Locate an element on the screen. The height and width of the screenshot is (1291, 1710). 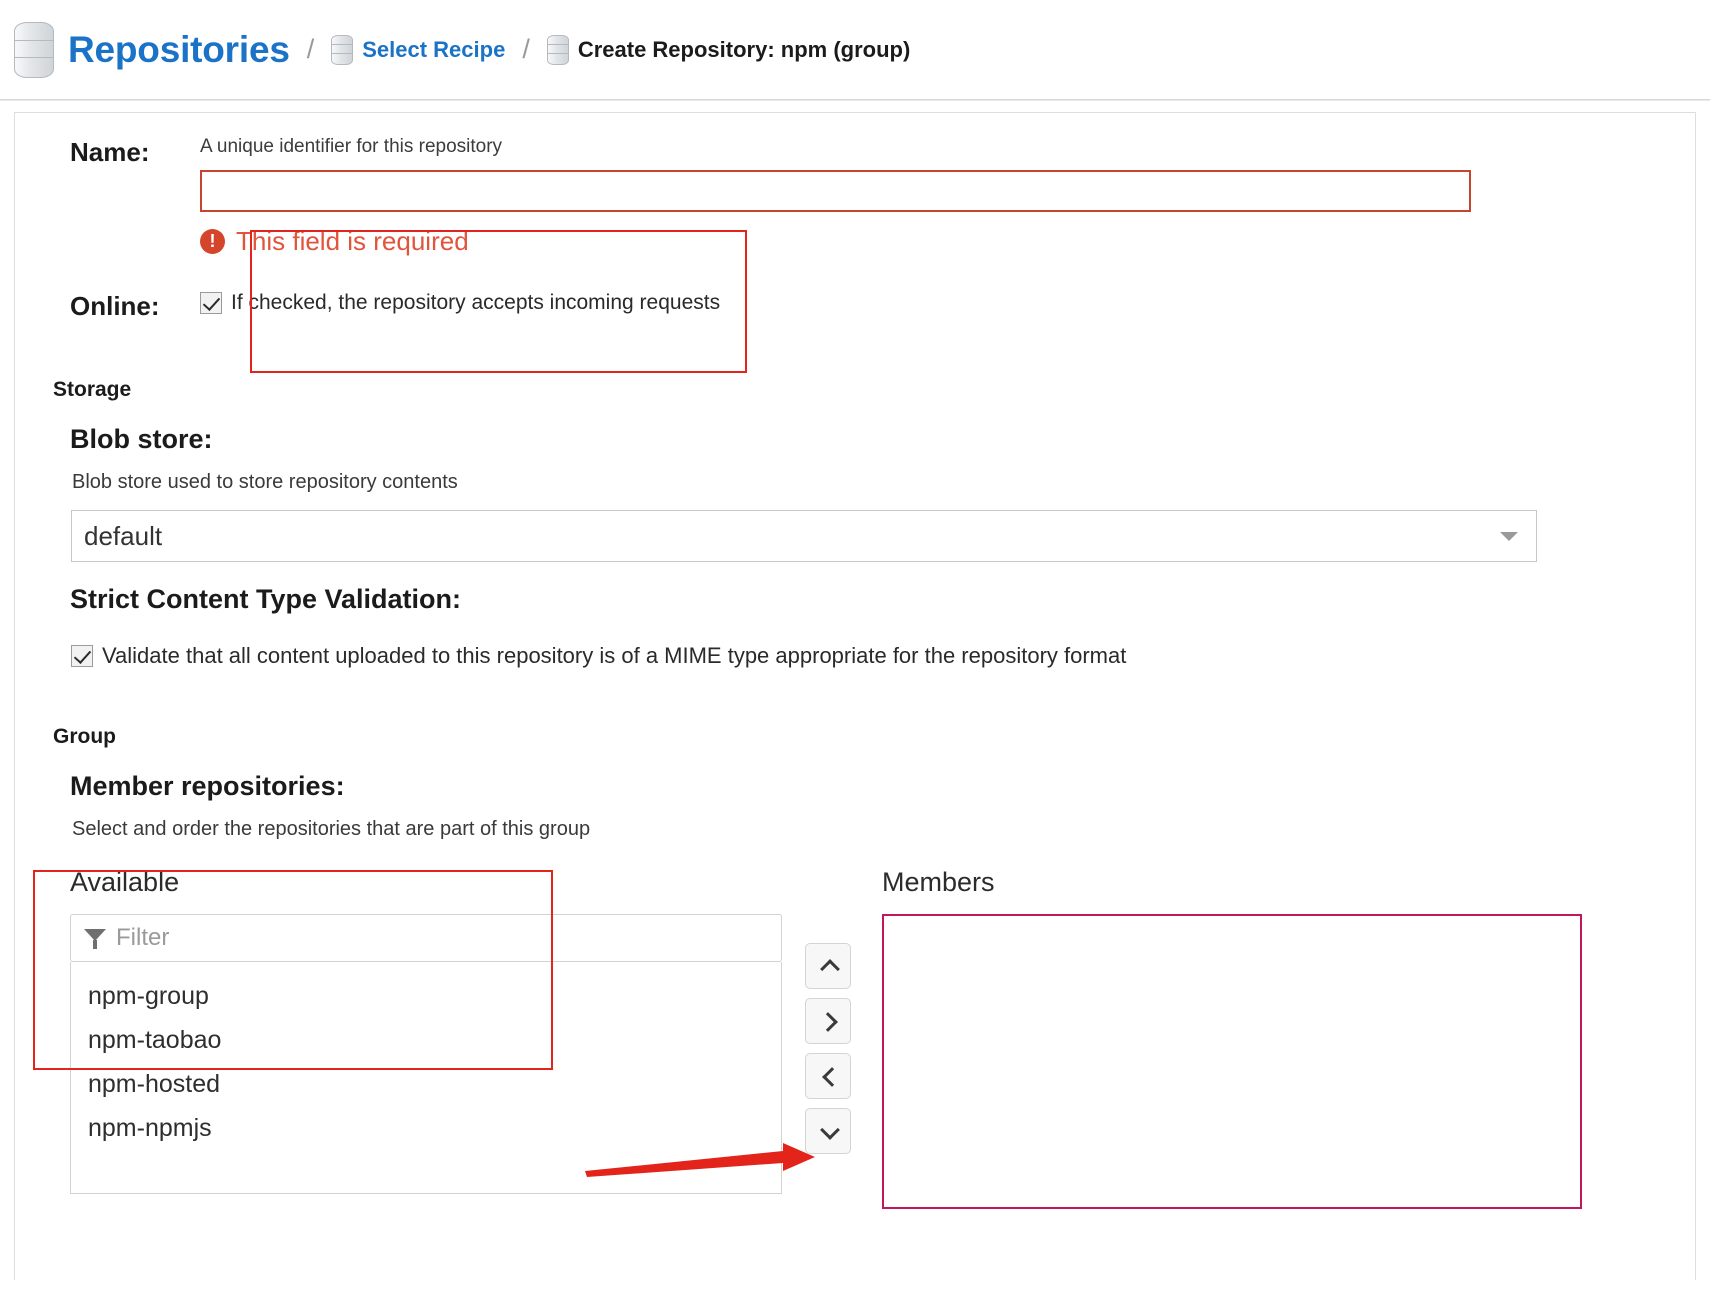
storage-section-title: Storage is located at coordinates (92, 389).